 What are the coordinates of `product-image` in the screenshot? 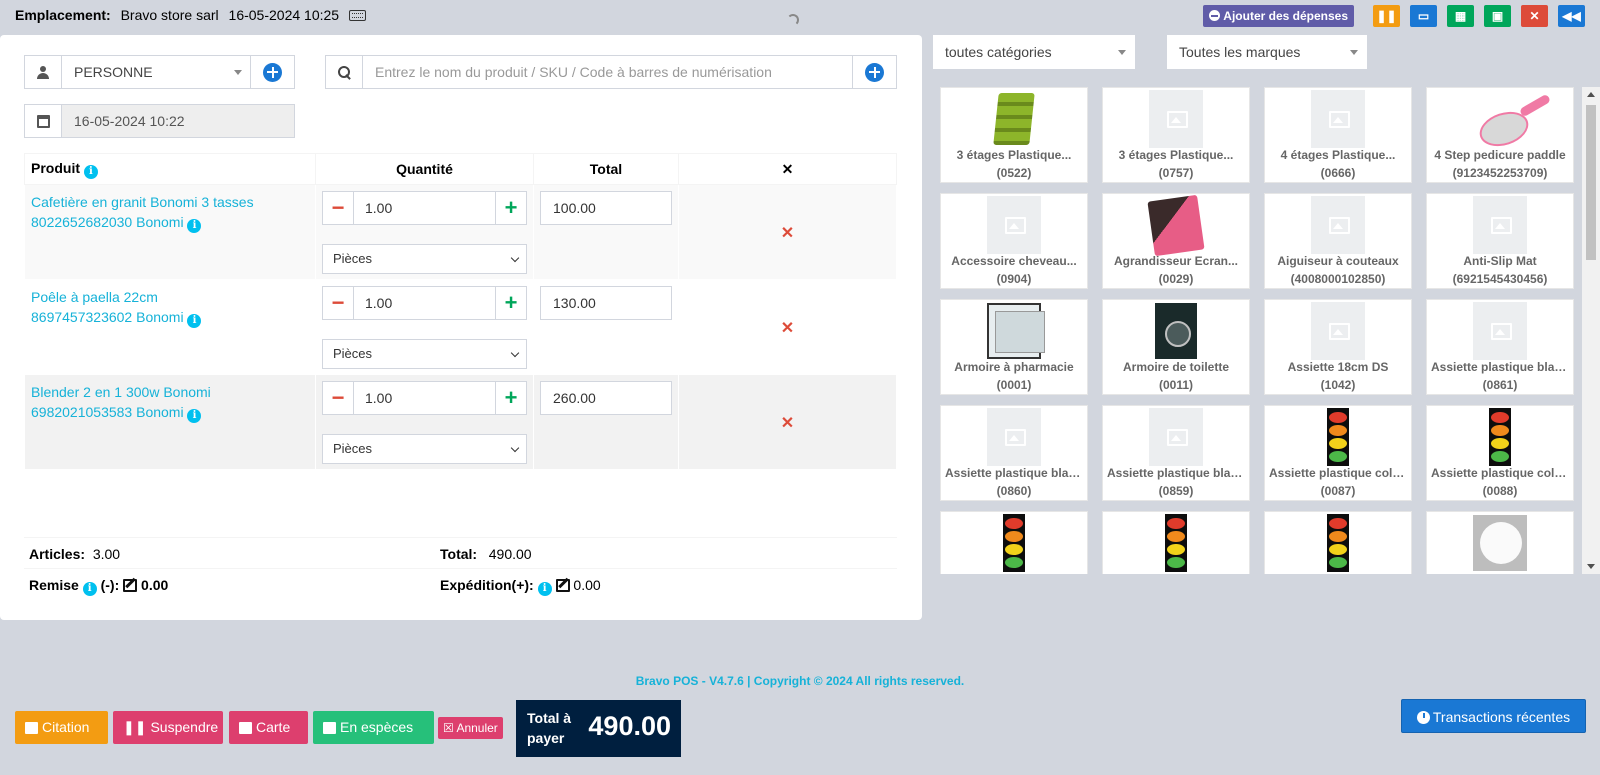 It's located at (1014, 119).